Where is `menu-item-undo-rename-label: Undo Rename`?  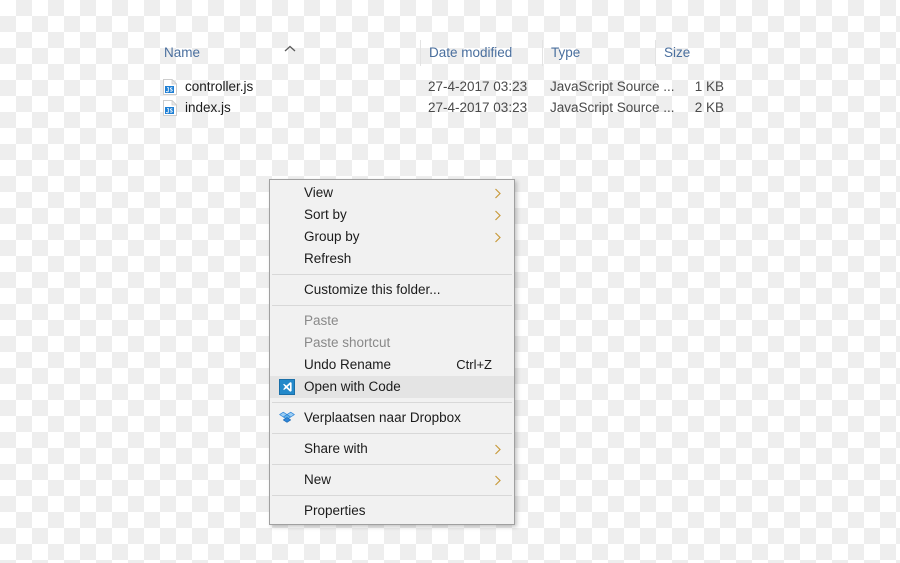
menu-item-undo-rename-label: Undo Rename is located at coordinates (348, 364).